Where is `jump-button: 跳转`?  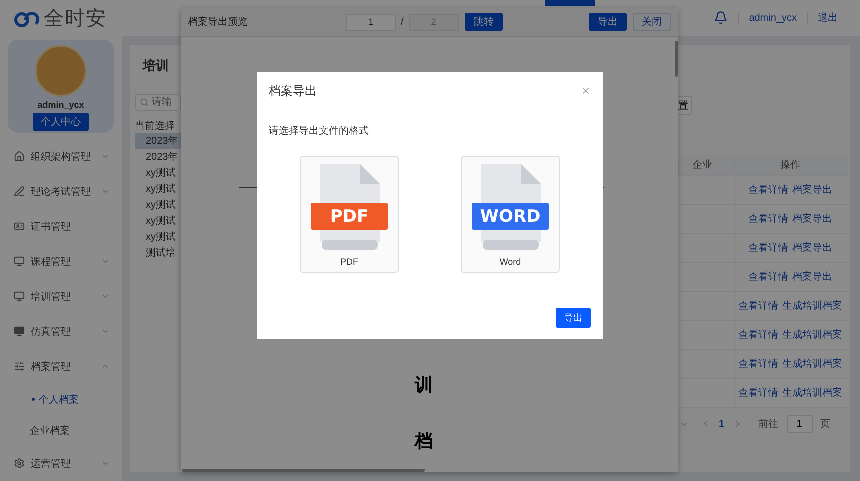
jump-button: 跳转 is located at coordinates (483, 22).